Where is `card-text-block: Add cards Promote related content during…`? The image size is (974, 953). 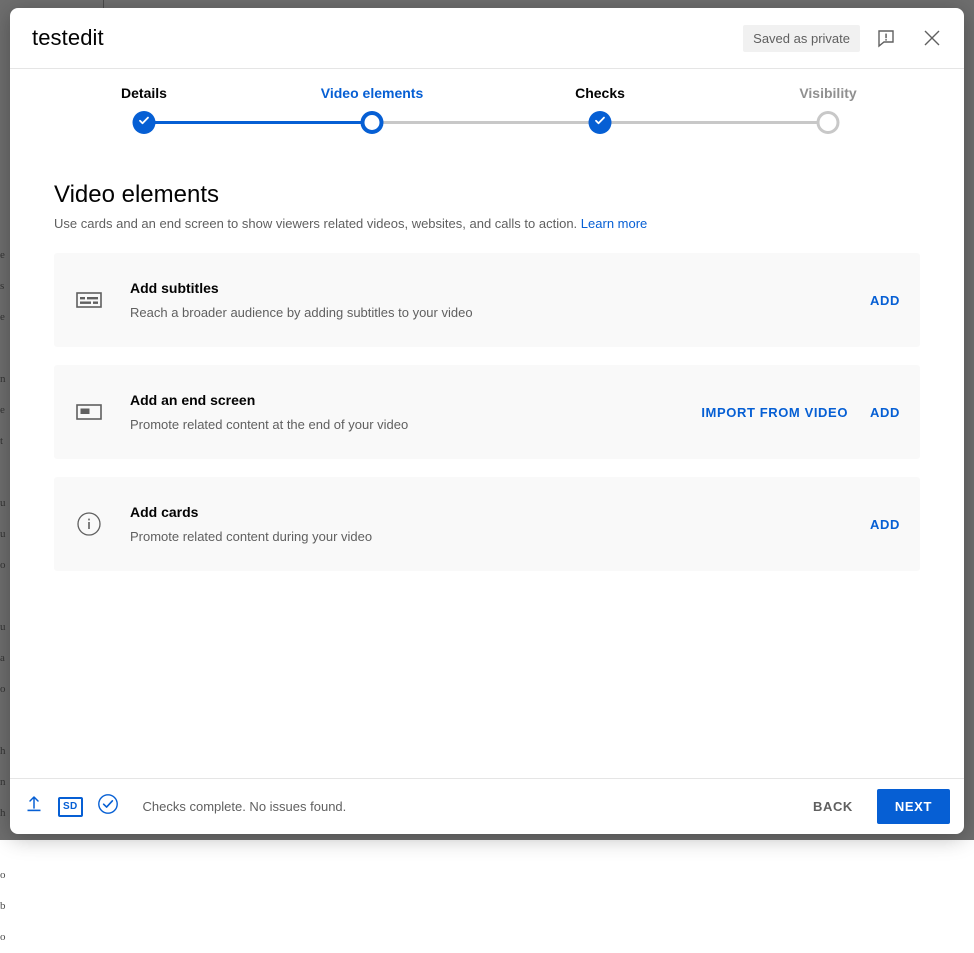
card-text-block: Add cards Promote related content during… is located at coordinates (496, 524).